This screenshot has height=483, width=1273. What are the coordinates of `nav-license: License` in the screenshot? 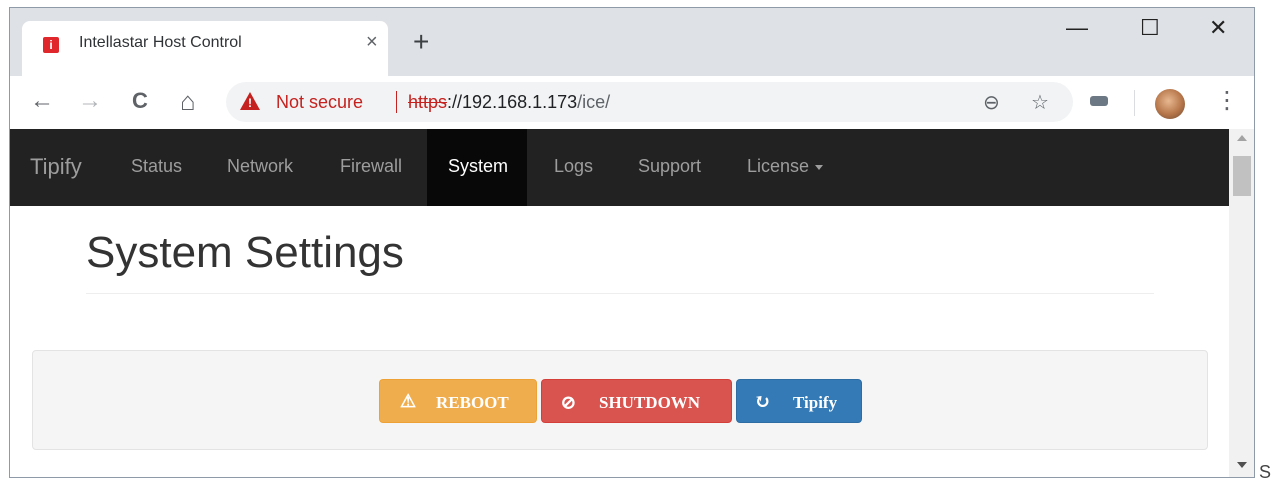 It's located at (785, 166).